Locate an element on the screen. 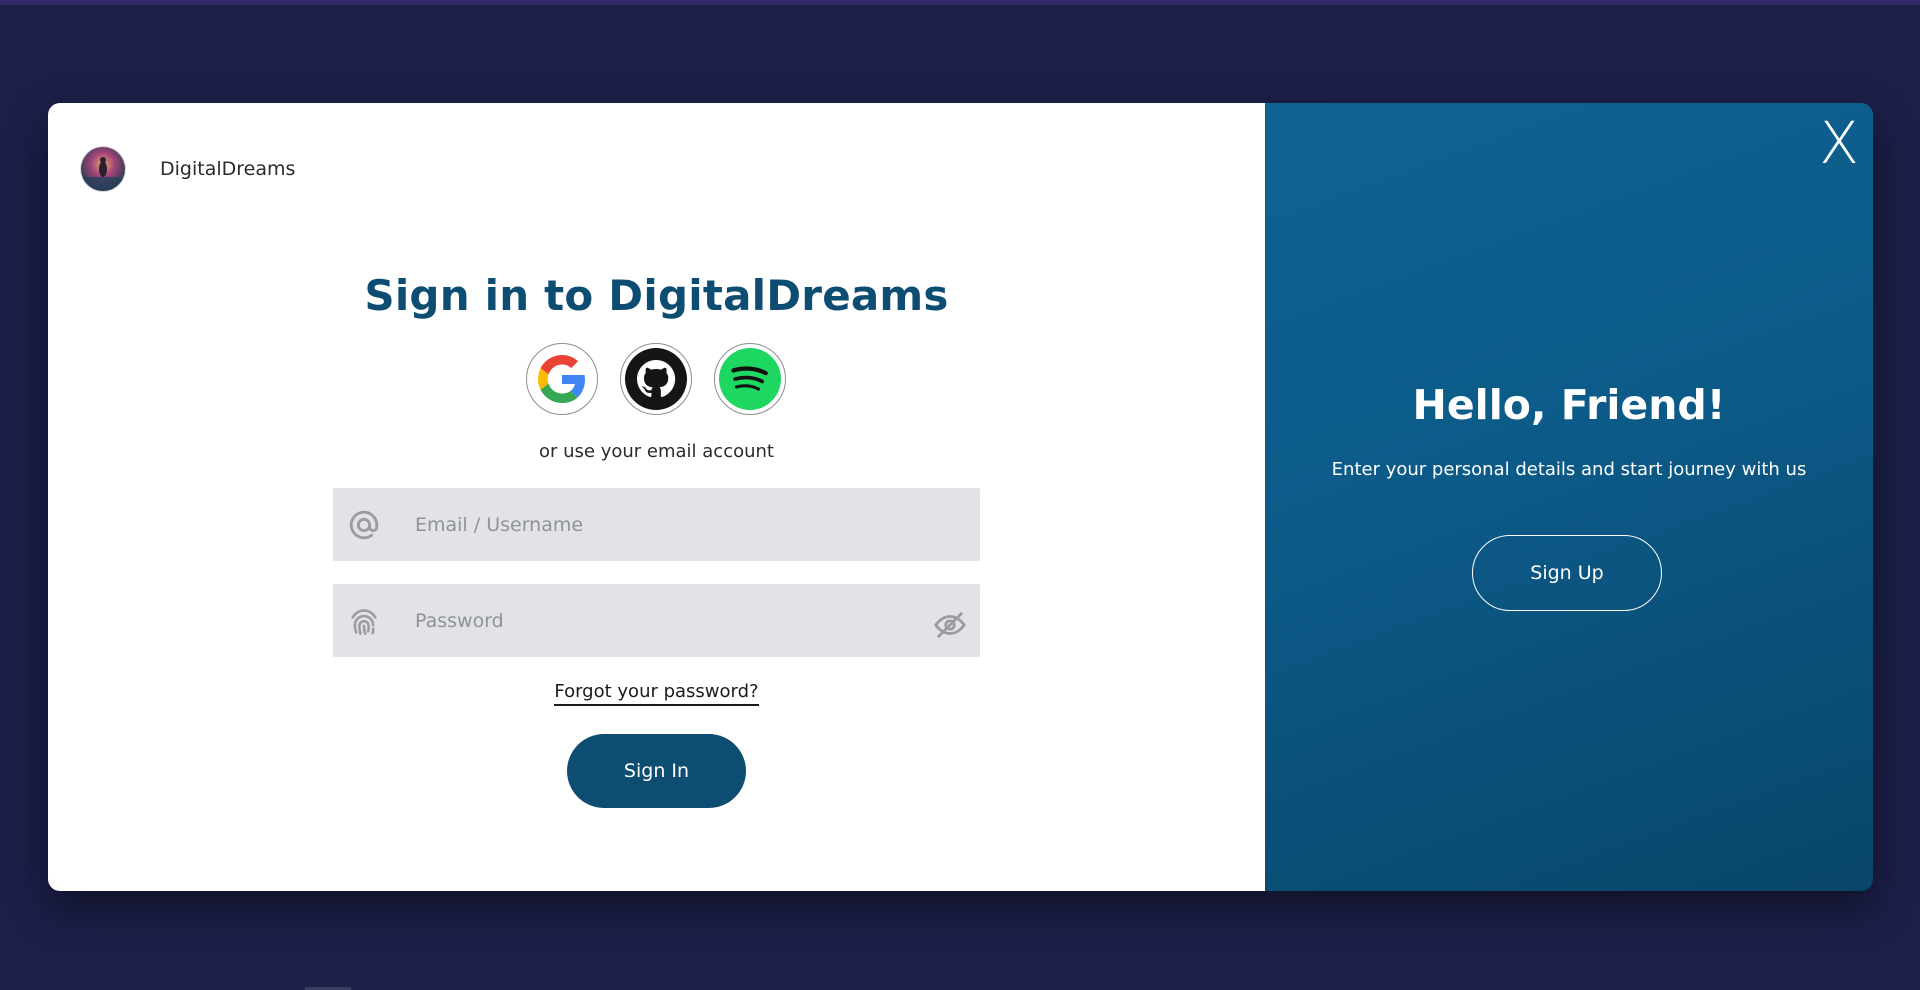 This screenshot has width=1920, height=990. google-icon is located at coordinates (561, 379).